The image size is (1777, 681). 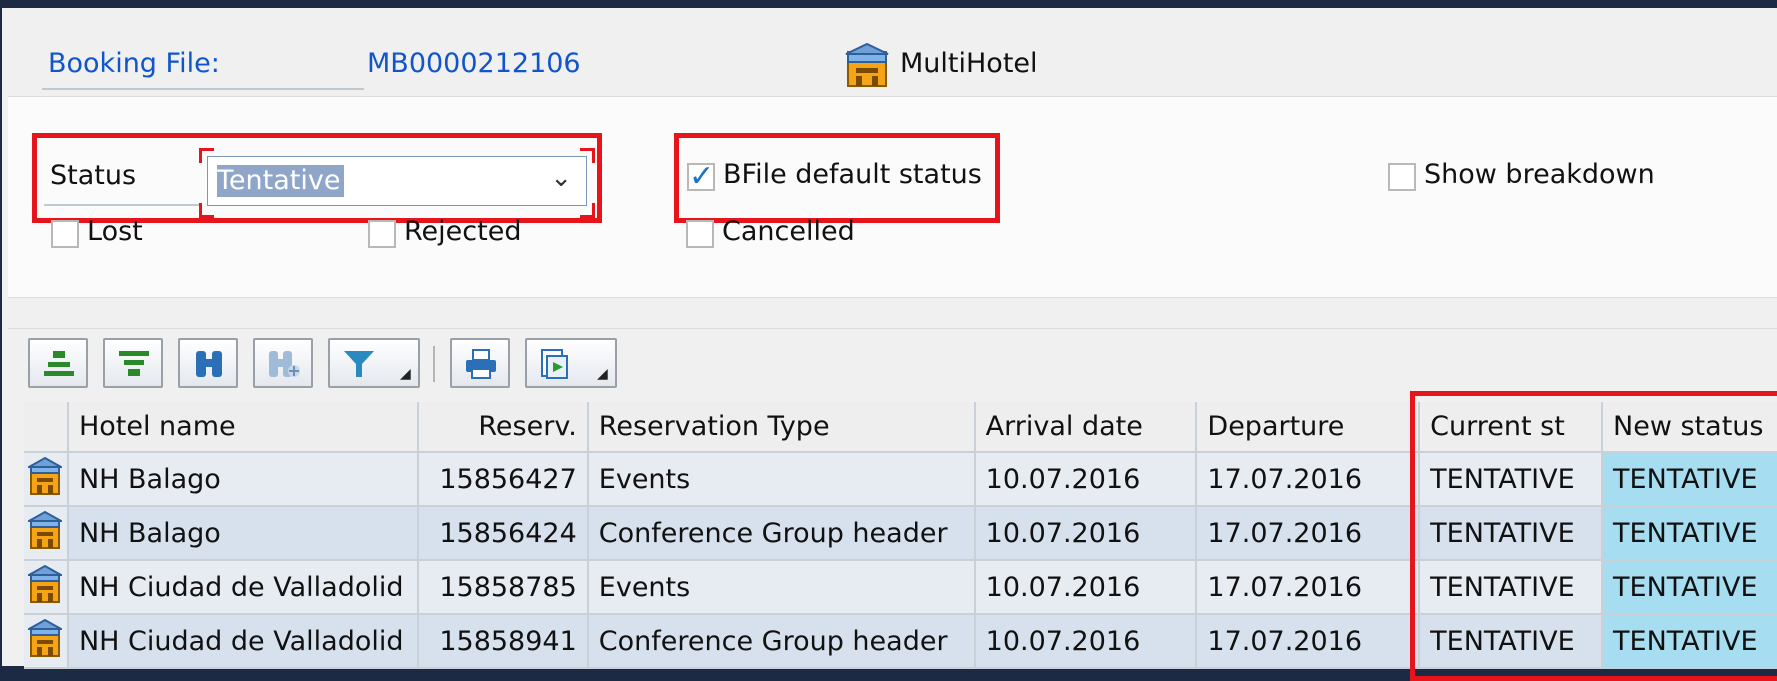 What do you see at coordinates (503, 587) in the screenshot?
I see `reservation-number-cell: 15858785` at bounding box center [503, 587].